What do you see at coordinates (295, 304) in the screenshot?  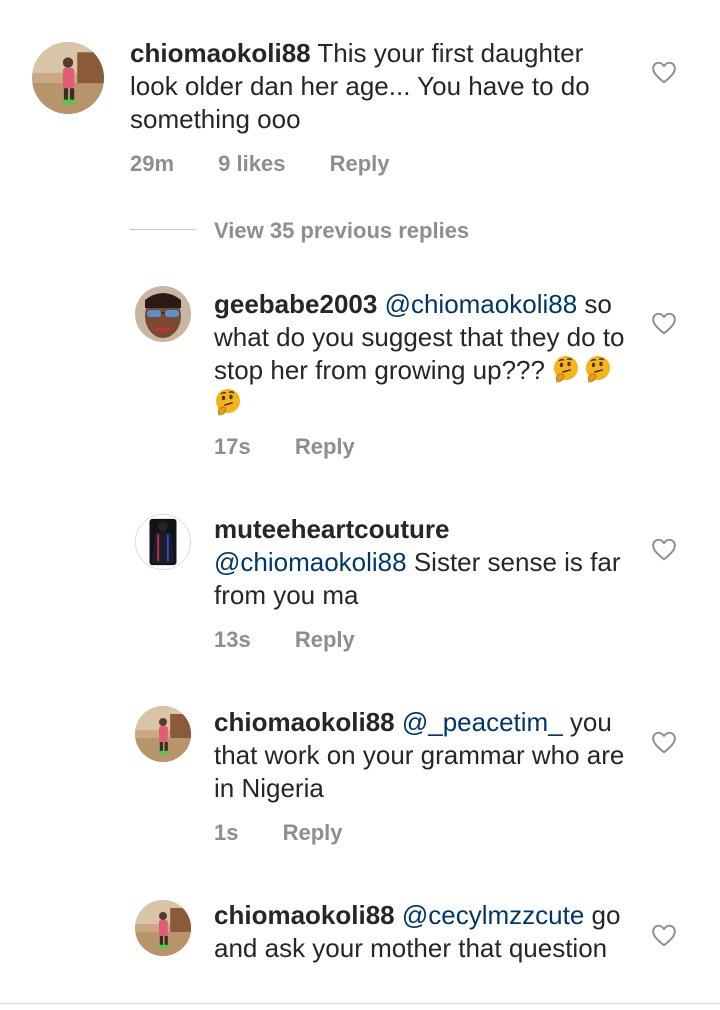 I see `reply-username: geebabe2003` at bounding box center [295, 304].